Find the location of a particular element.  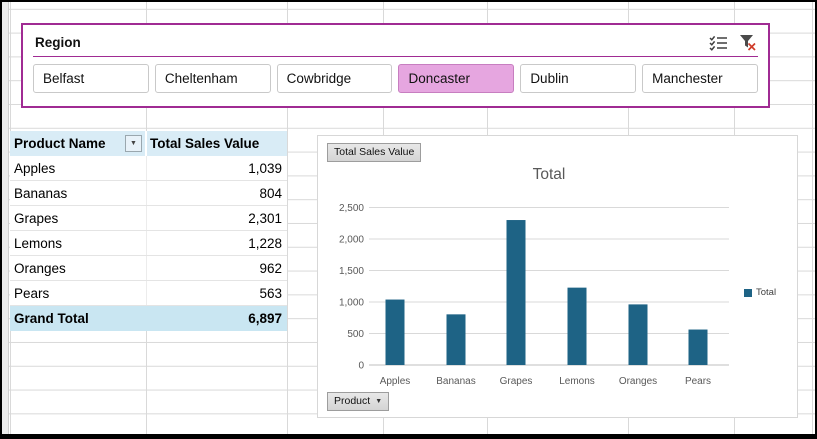

pivot-row-oranges: Oranges 962 is located at coordinates (148, 268).